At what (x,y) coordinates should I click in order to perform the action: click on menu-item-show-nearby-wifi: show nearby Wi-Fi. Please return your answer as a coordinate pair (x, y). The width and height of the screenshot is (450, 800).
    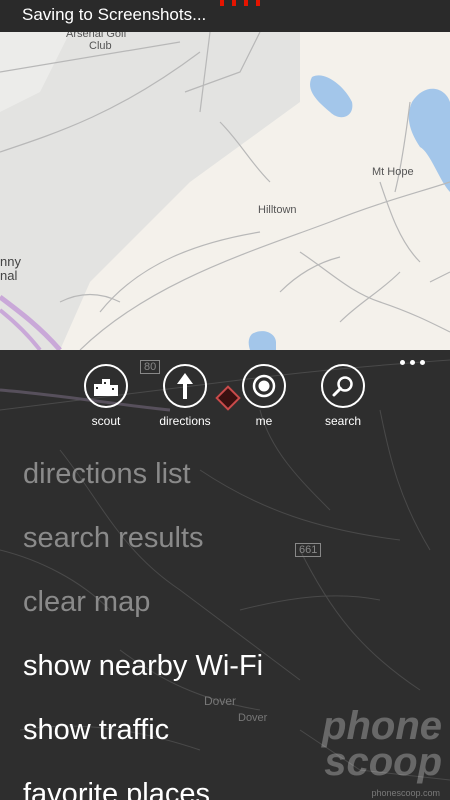
    Looking at the image, I should click on (225, 674).